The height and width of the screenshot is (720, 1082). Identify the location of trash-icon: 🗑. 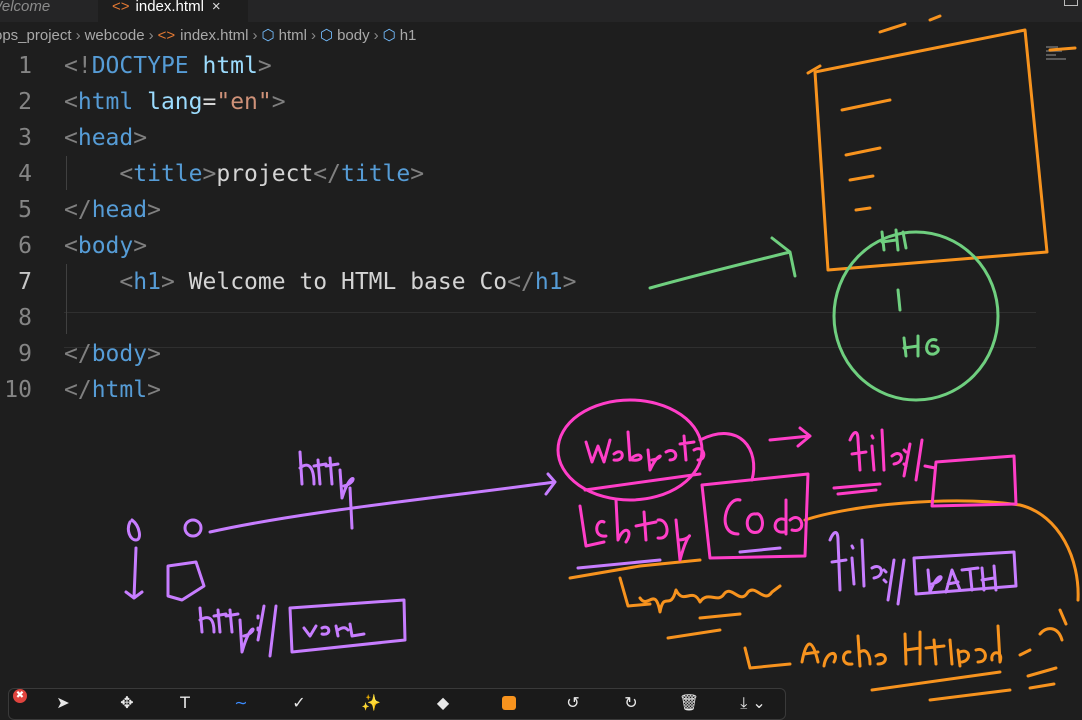
(689, 703).